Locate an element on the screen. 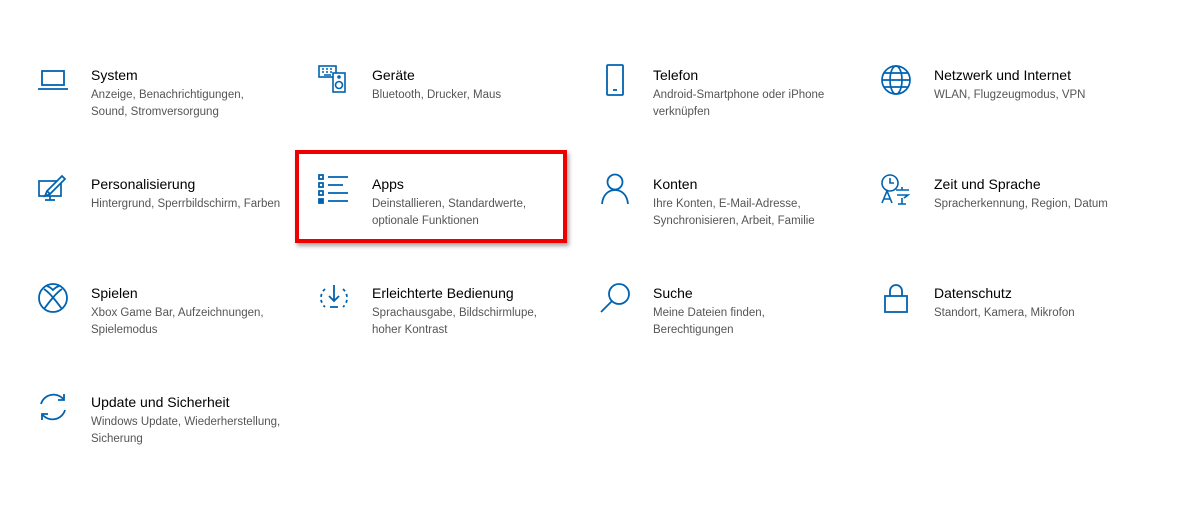 This screenshot has height=522, width=1184. settings-tile-datenschutz: Datenschutz Standort, Kamera, Mikrofon is located at coordinates (1017, 334).